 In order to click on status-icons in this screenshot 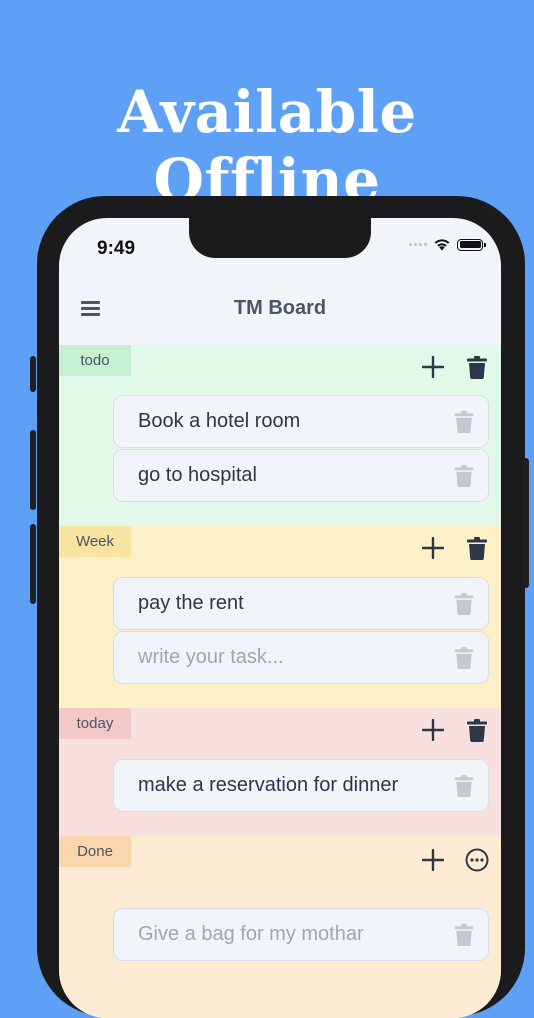, I will do `click(447, 244)`.